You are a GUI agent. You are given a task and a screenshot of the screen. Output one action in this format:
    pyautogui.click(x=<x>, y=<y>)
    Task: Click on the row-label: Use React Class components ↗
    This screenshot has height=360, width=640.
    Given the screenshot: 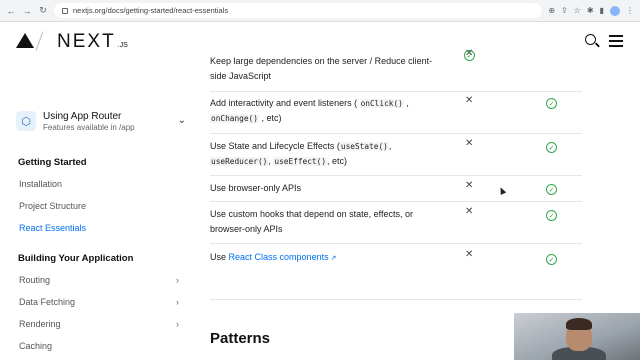 What is the action you would take?
    pyautogui.click(x=325, y=258)
    